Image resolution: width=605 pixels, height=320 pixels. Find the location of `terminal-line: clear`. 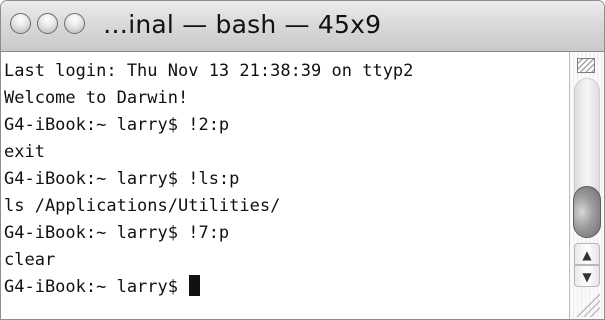

terminal-line: clear is located at coordinates (30, 260).